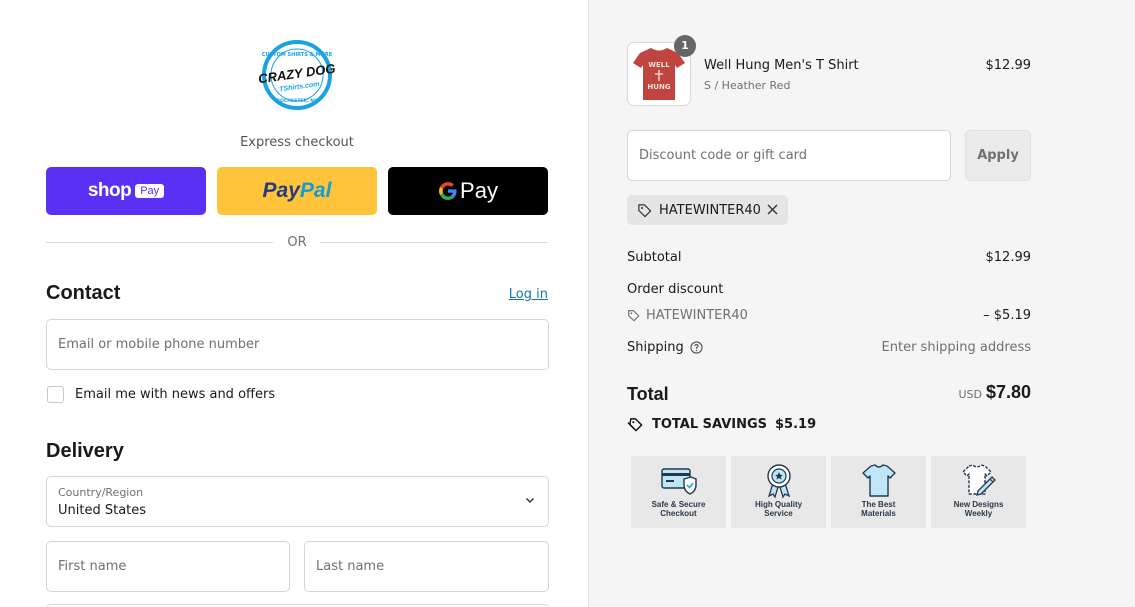 The image size is (1135, 607). What do you see at coordinates (710, 424) in the screenshot?
I see `savings-label: TOTAL SAVINGS` at bounding box center [710, 424].